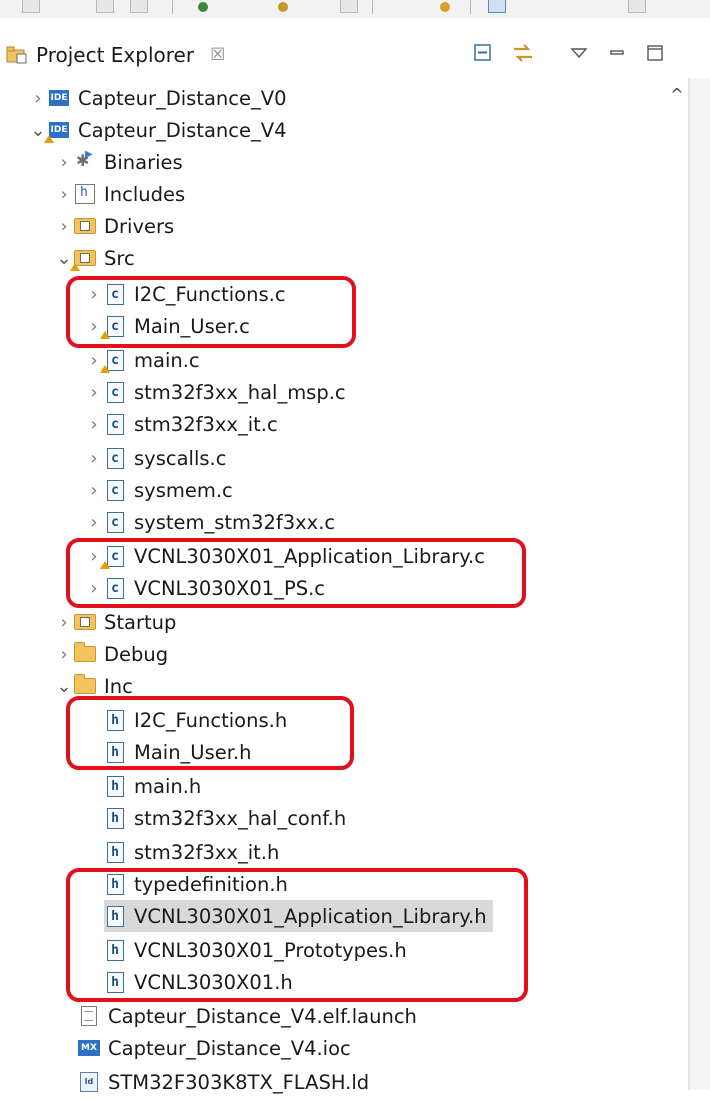  I want to click on tree-item-label: syscalls.c, so click(180, 458).